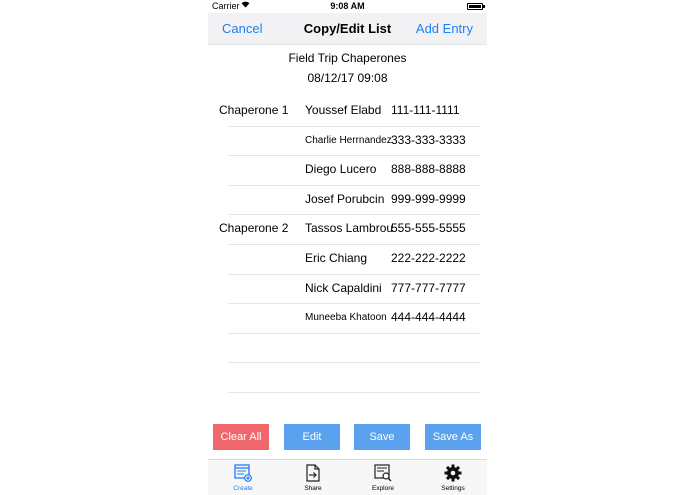 The height and width of the screenshot is (495, 695). I want to click on list-row: Charlie Herrnandez 333-333-3333, so click(347, 142).